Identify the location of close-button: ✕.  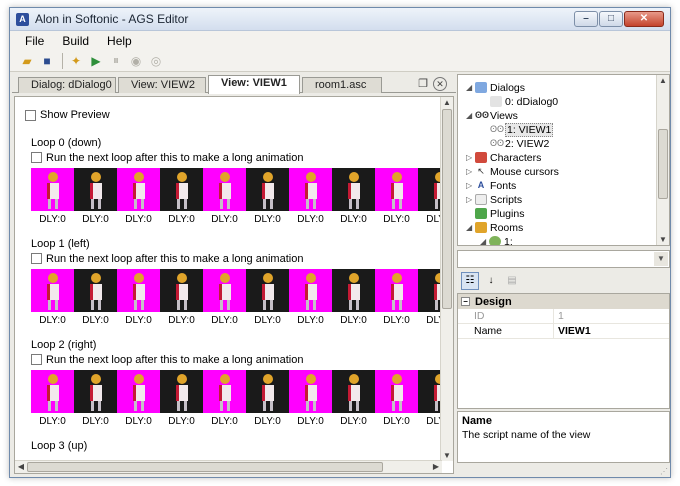
(644, 19).